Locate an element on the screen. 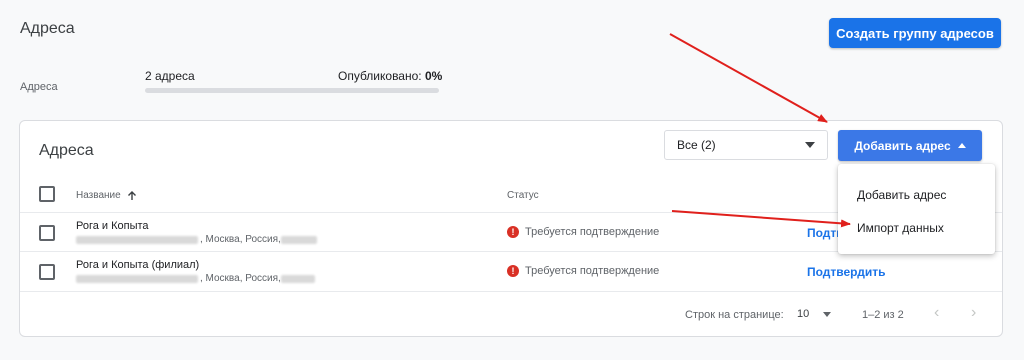 The image size is (1024, 360). published-value: 0% is located at coordinates (433, 76).